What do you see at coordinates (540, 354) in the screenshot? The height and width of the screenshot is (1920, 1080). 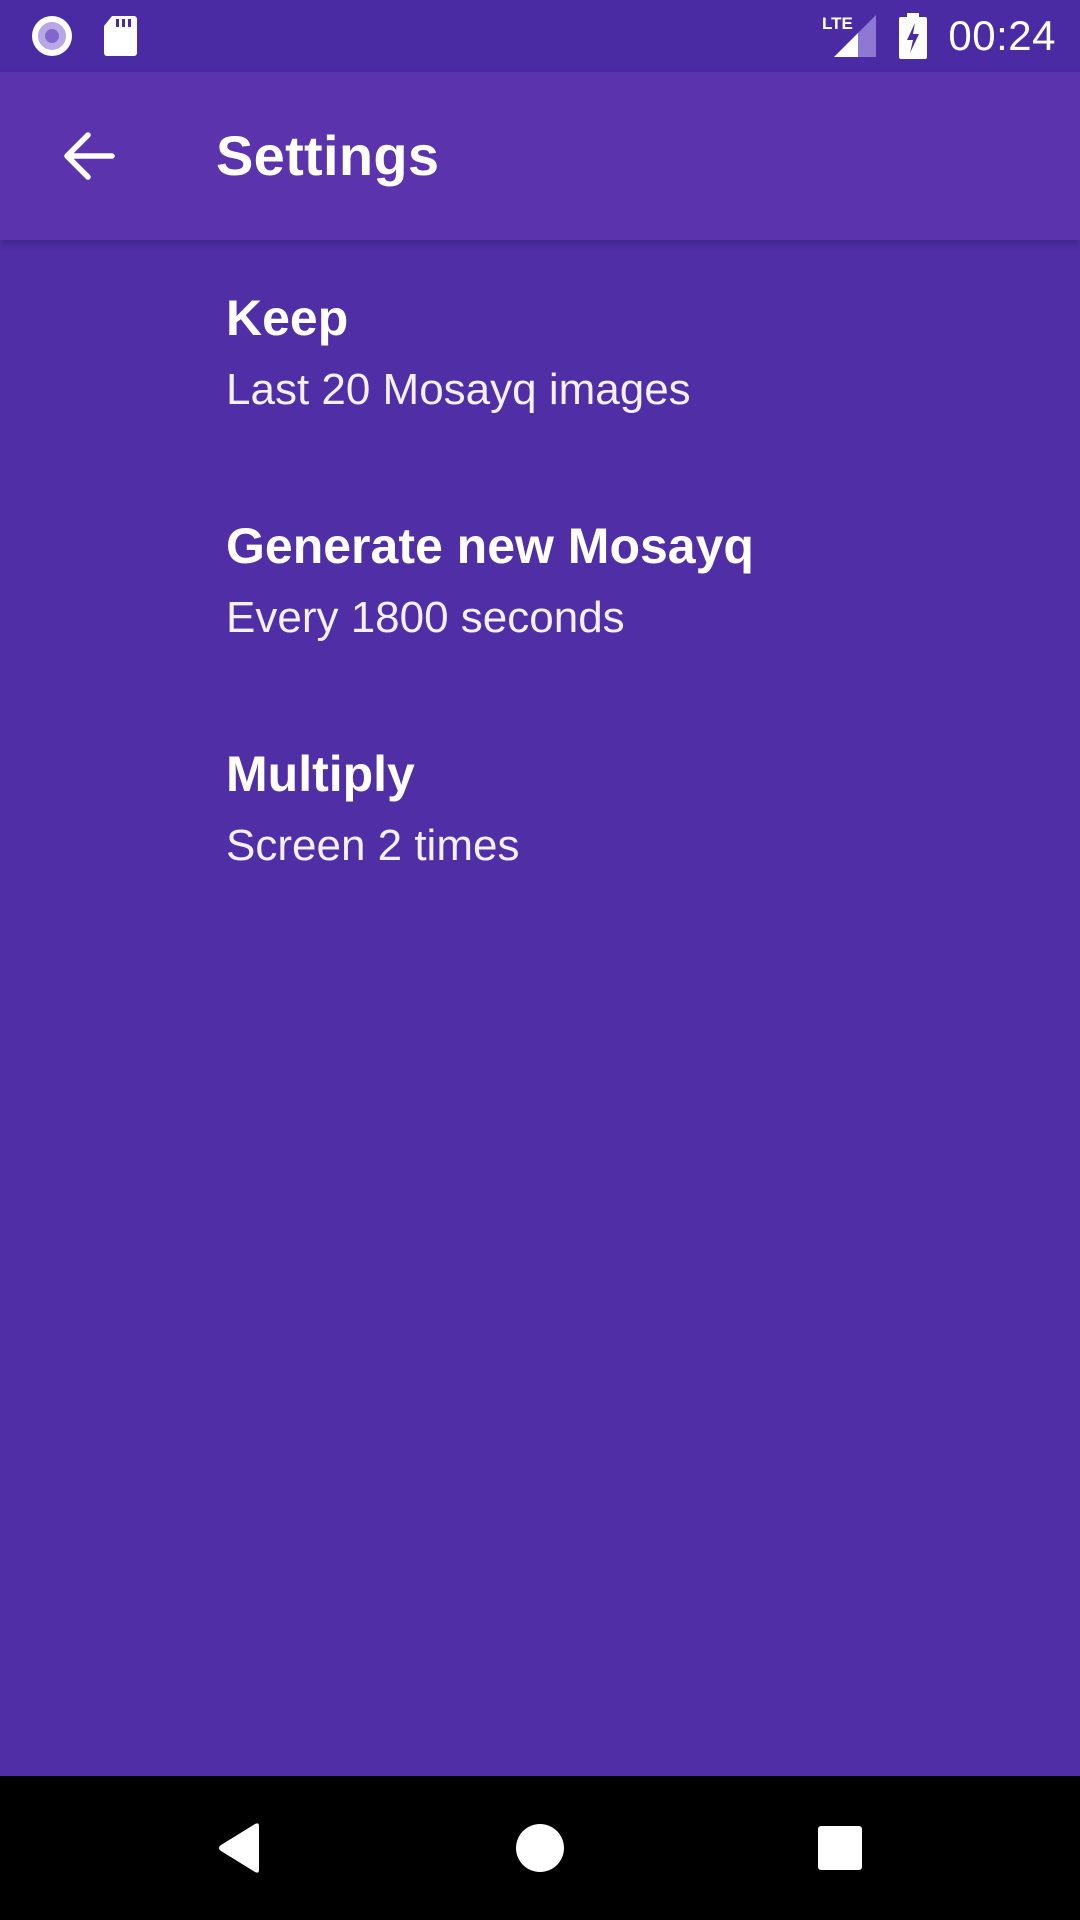 I see `pref-keep: Keep Last 20 Mosayq images` at bounding box center [540, 354].